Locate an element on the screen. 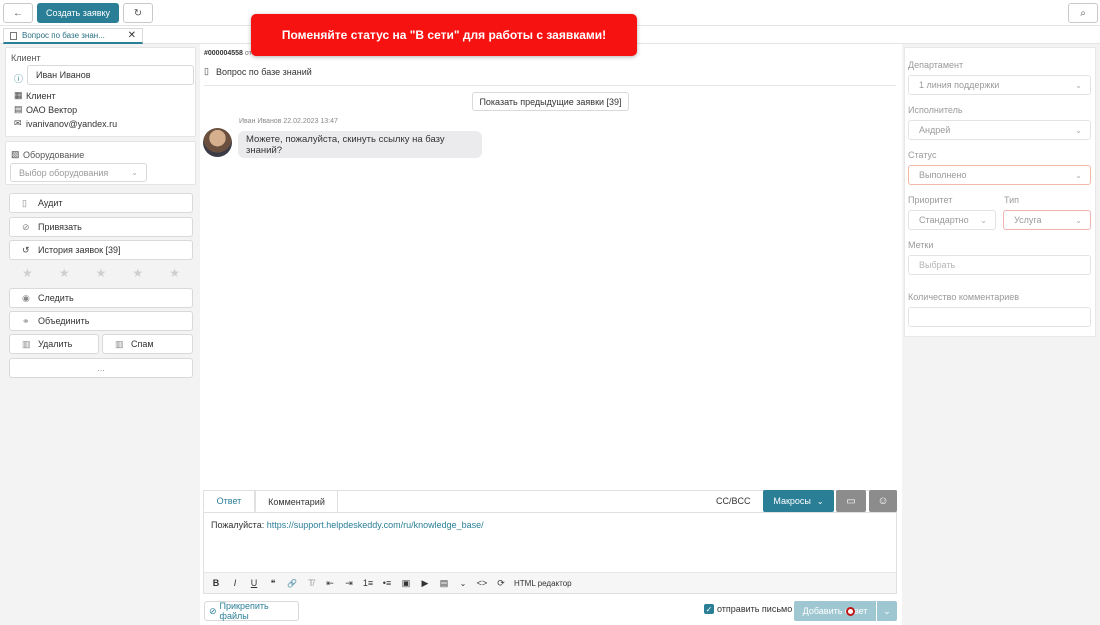 The width and height of the screenshot is (1100, 625). close-icon: ✕ is located at coordinates (132, 35).